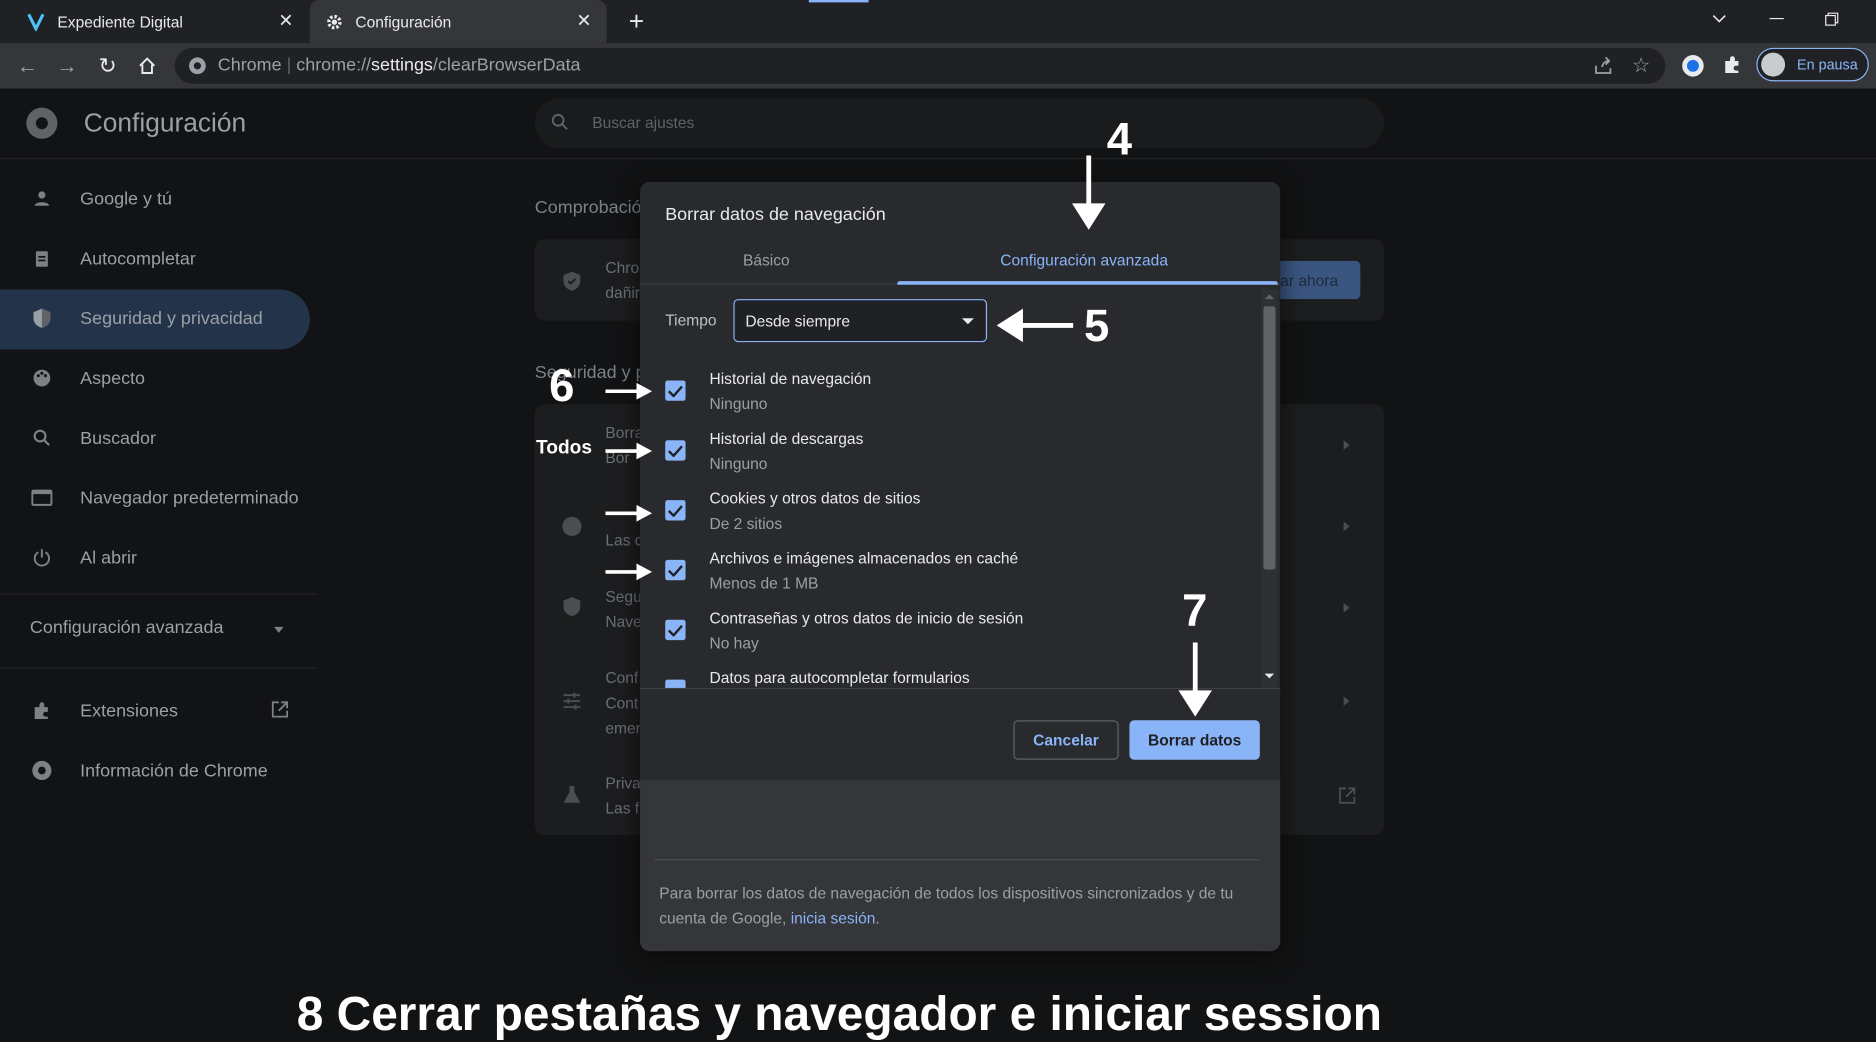  I want to click on checkbox-cache, so click(675, 570).